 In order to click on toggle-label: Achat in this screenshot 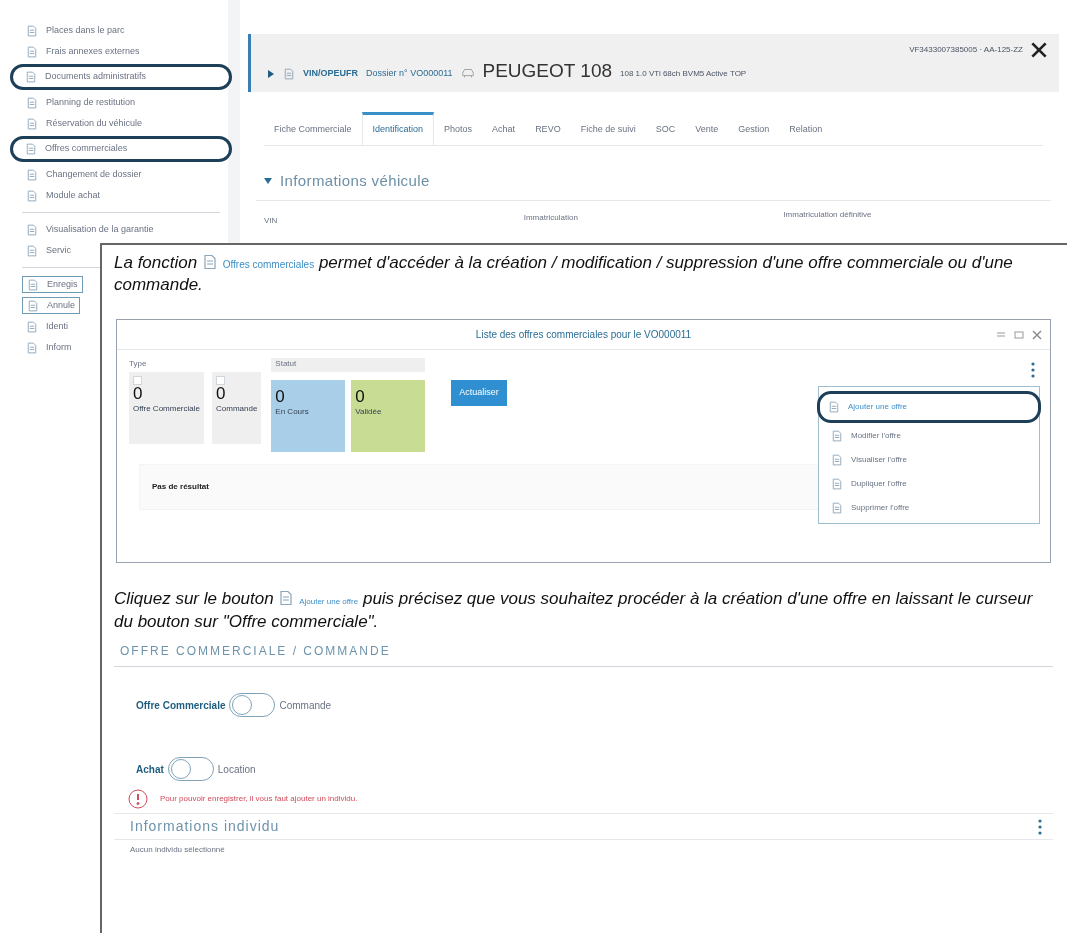, I will do `click(150, 769)`.